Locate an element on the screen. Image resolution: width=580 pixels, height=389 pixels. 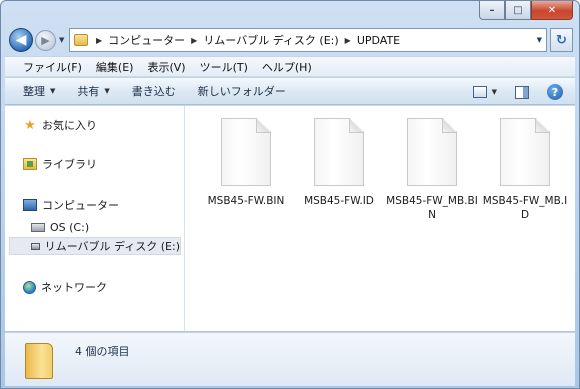
nav-removable-disk: リムーバブル ディスク (E:) is located at coordinates (95, 246).